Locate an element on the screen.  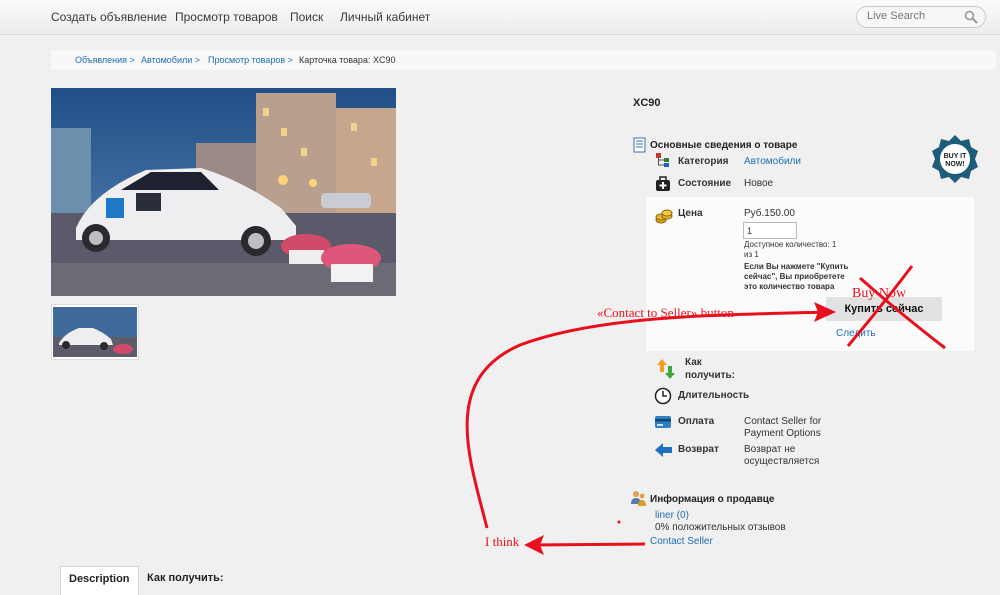
annotation-dot is located at coordinates (619, 522).